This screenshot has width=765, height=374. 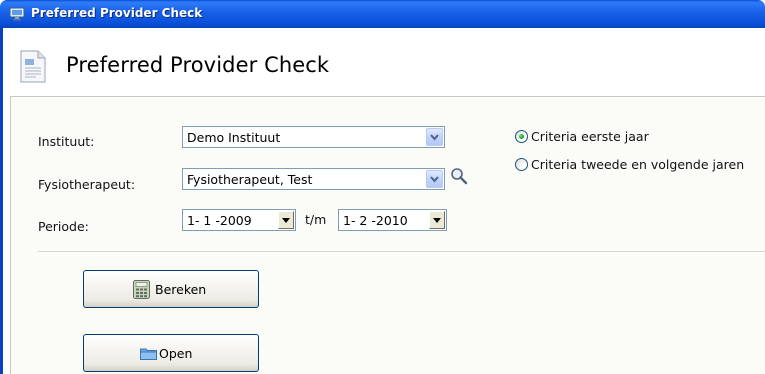 I want to click on fysiotherapeut-value: Fysiotherapeut, Test, so click(x=250, y=179).